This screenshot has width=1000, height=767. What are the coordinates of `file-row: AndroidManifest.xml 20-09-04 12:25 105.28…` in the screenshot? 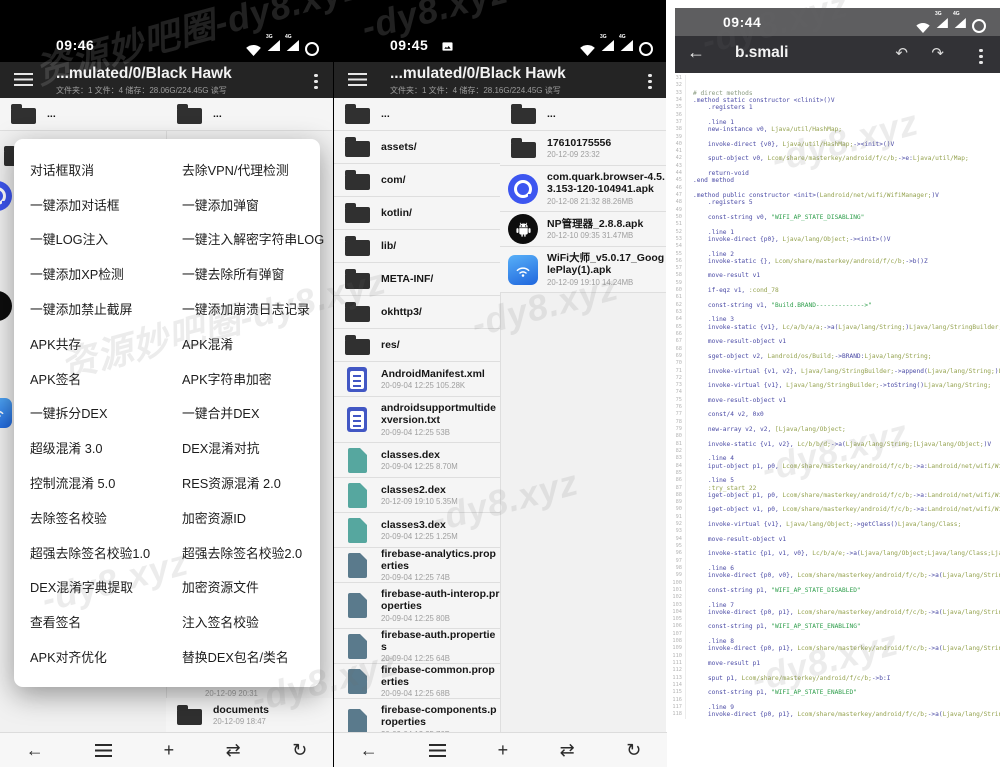 It's located at (417, 379).